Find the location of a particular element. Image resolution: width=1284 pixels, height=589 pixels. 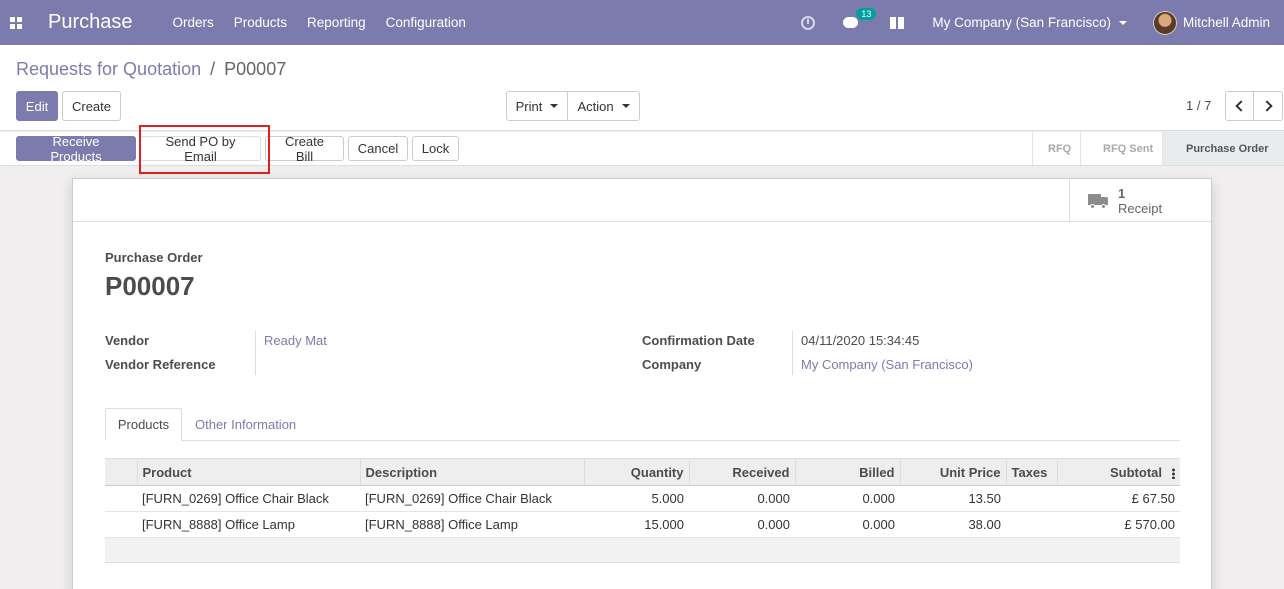

cell-product: [FURN_0269] Office Chair Black is located at coordinates (248, 498).